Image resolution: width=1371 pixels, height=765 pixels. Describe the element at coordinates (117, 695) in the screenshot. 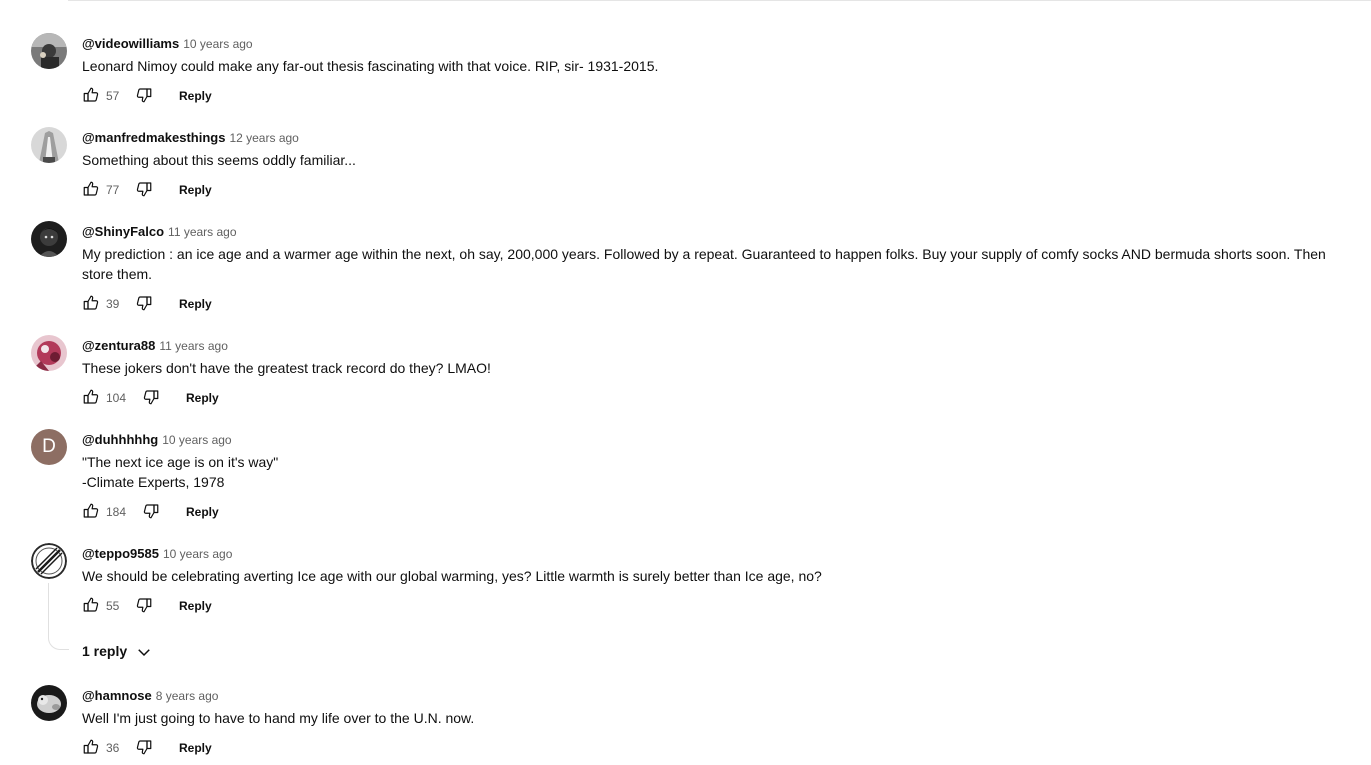

I see `comment-author: @hamnose` at that location.